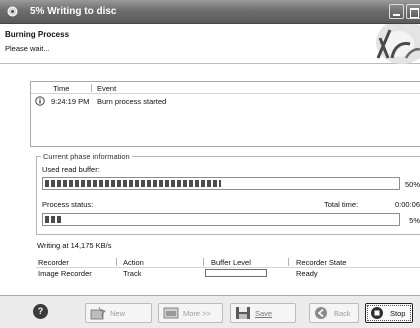 The image size is (420, 328). I want to click on stop-icon, so click(377, 313).